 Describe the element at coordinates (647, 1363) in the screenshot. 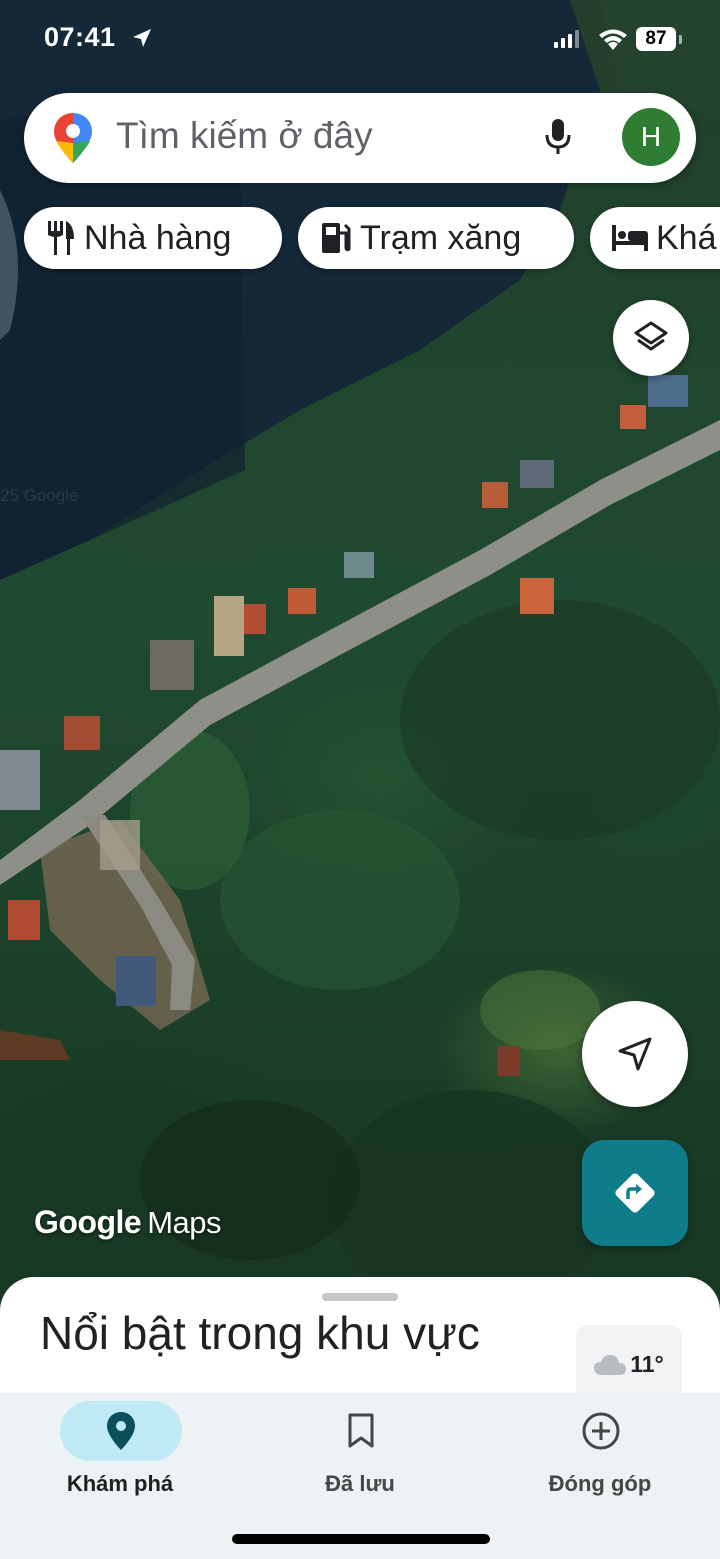

I see `weather-temperature: 11°` at that location.